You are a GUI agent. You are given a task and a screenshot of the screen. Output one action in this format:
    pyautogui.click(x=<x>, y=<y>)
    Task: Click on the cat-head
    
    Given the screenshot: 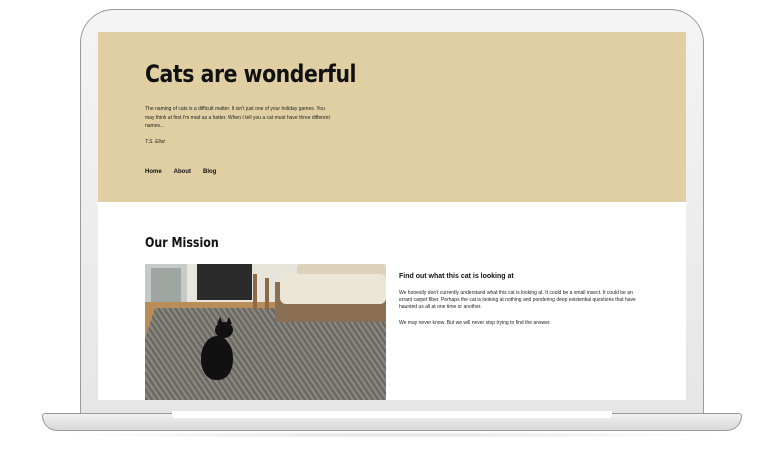 What is the action you would take?
    pyautogui.click(x=224, y=330)
    